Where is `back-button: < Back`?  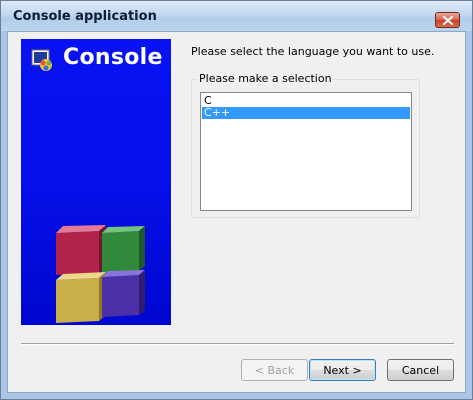
back-button: < Back is located at coordinates (274, 370).